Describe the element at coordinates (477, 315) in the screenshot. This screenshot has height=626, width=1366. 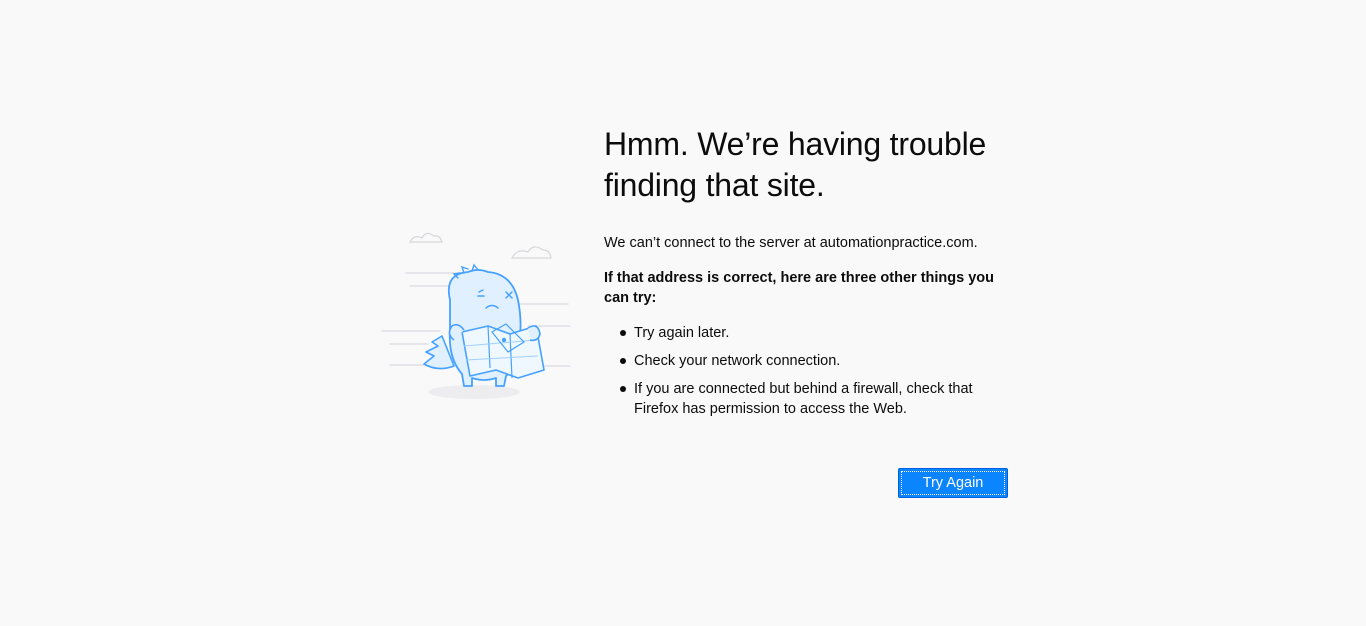
I see `dinosaur-map-illustration-icon` at that location.